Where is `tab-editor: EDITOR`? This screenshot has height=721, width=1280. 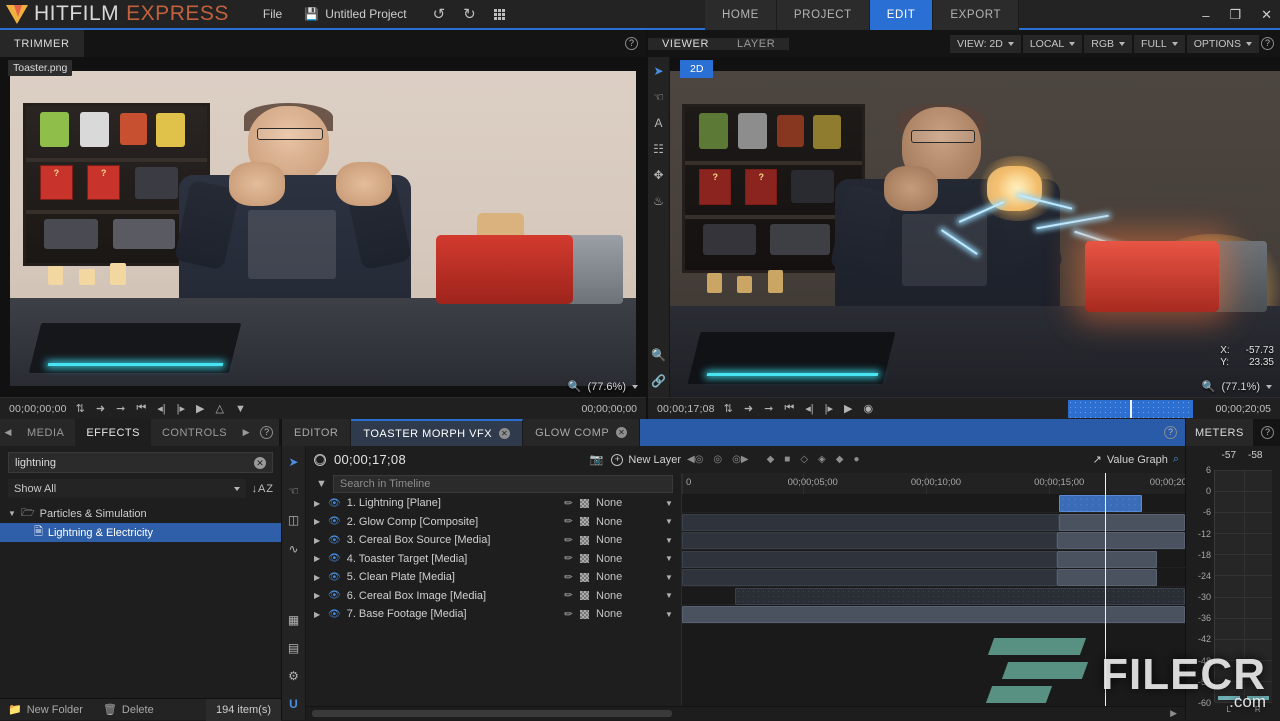 tab-editor: EDITOR is located at coordinates (317, 432).